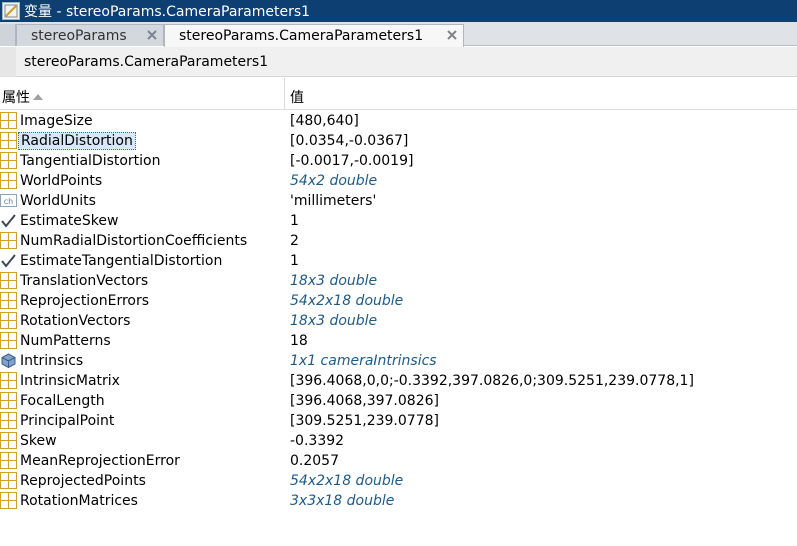  Describe the element at coordinates (324, 121) in the screenshot. I see `property-value: [480,640]` at that location.